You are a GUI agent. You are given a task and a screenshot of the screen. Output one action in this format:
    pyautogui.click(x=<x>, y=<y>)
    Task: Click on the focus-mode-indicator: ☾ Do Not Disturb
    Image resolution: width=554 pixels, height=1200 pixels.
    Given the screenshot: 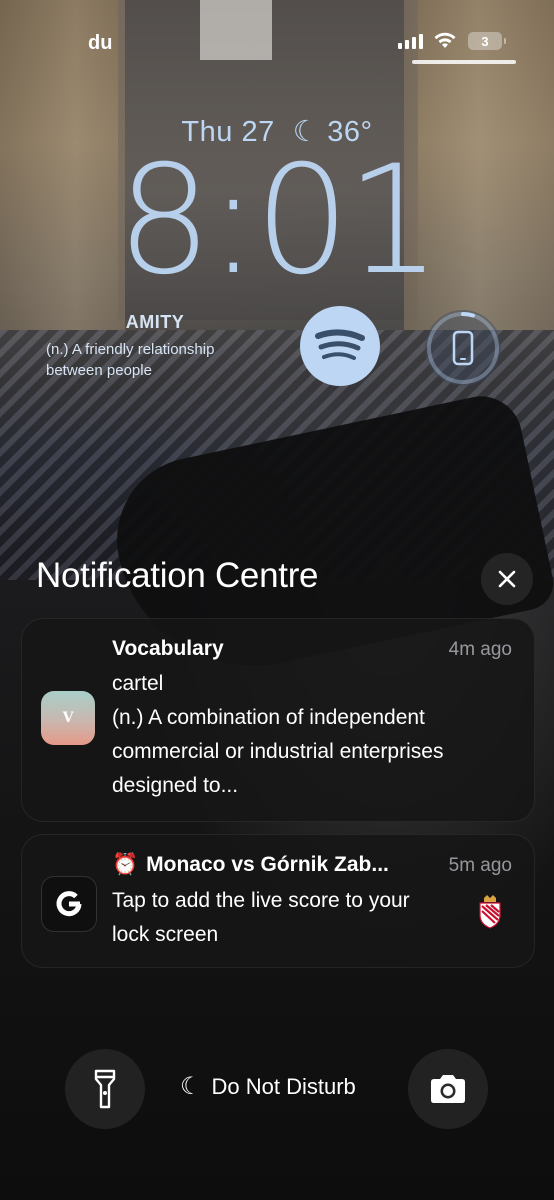 What is the action you would take?
    pyautogui.click(x=268, y=1086)
    